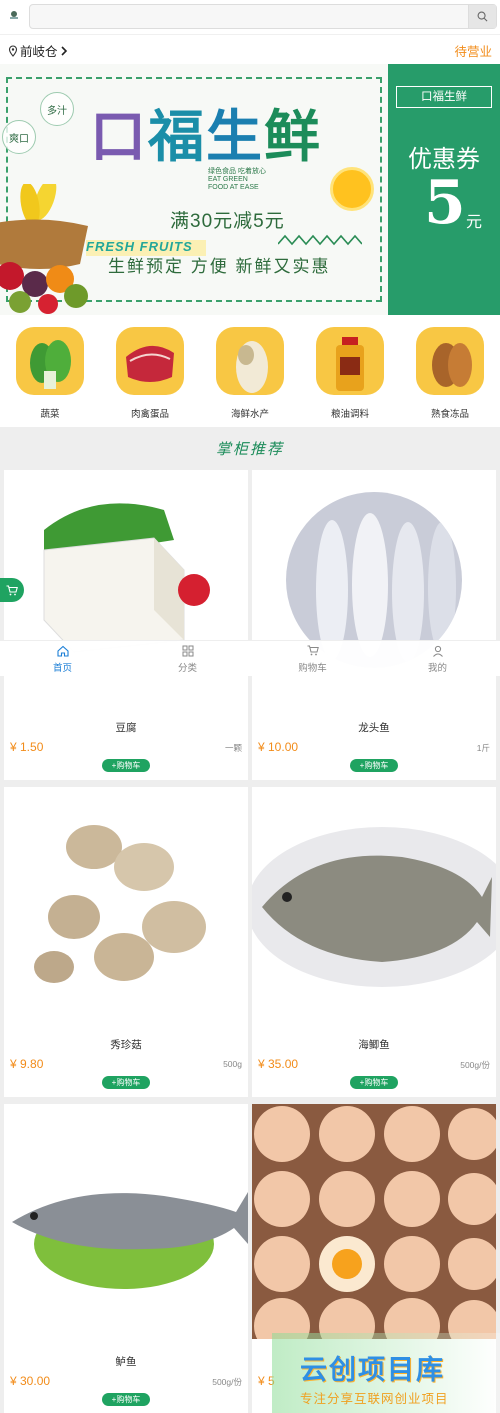 The image size is (500, 1413). I want to click on product-unit: 1斤, so click(483, 748).